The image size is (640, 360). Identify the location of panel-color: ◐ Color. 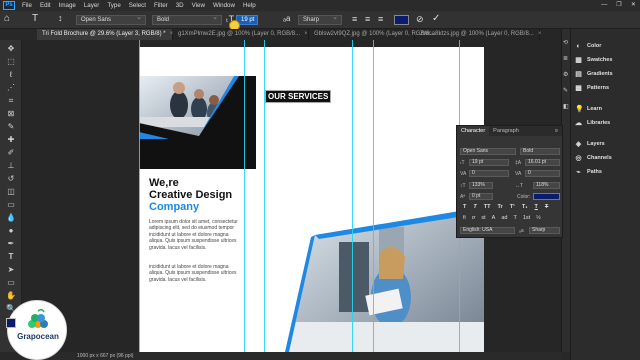
(588, 46).